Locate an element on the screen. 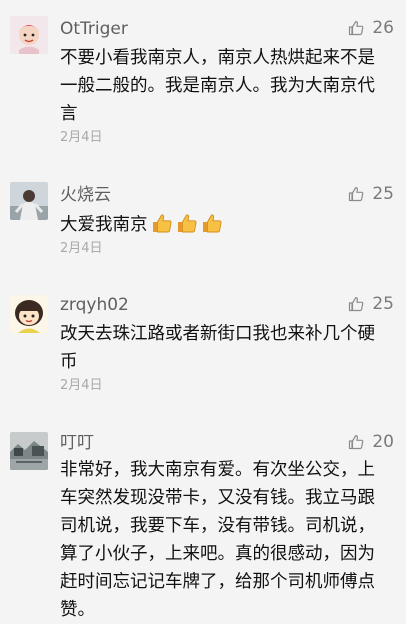  like-button: 20 is located at coordinates (371, 442).